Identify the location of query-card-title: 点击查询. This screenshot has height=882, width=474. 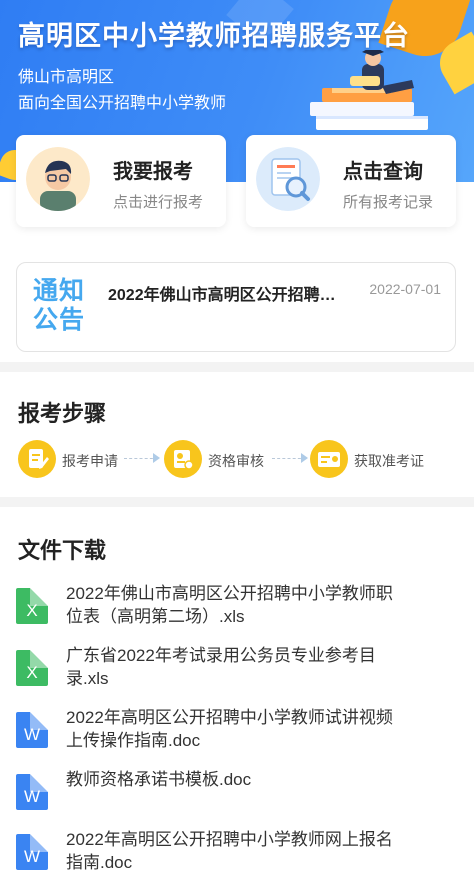
(383, 172).